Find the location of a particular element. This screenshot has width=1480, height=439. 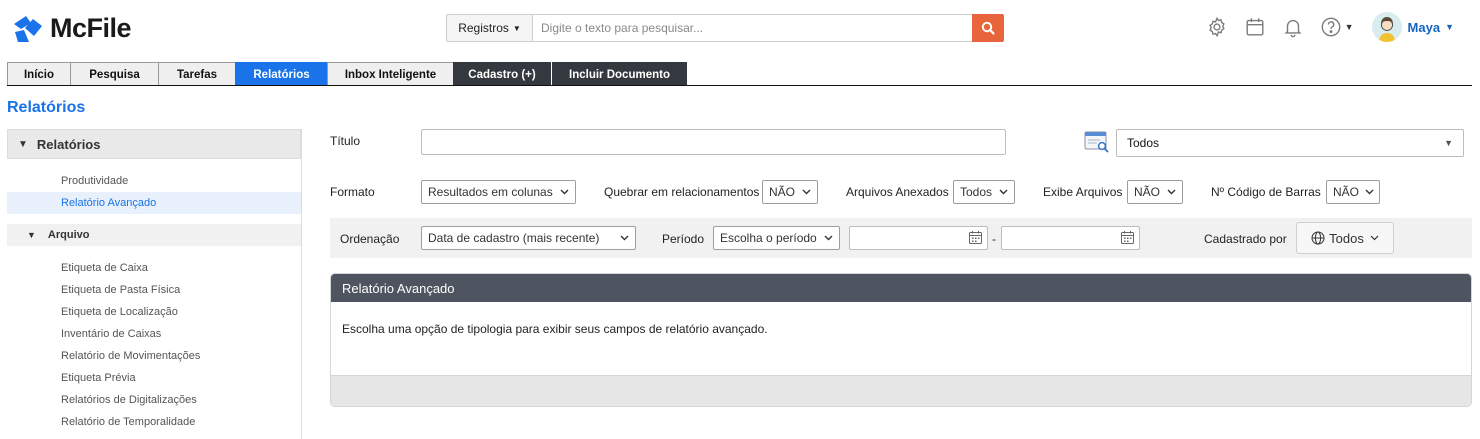

logo-mark-icon is located at coordinates (28, 28).